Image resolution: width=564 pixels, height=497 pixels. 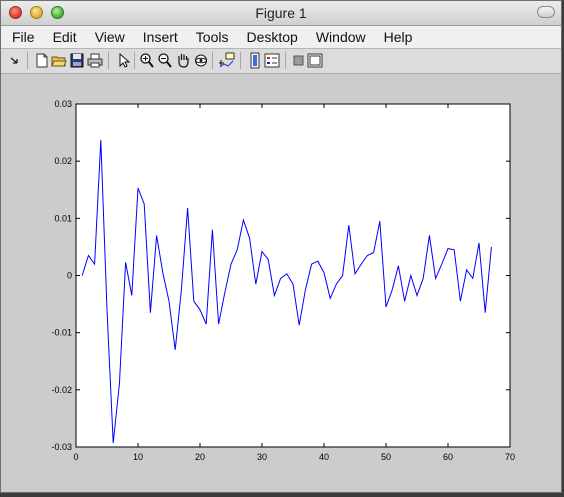 I want to click on menu-window: Window, so click(x=341, y=37).